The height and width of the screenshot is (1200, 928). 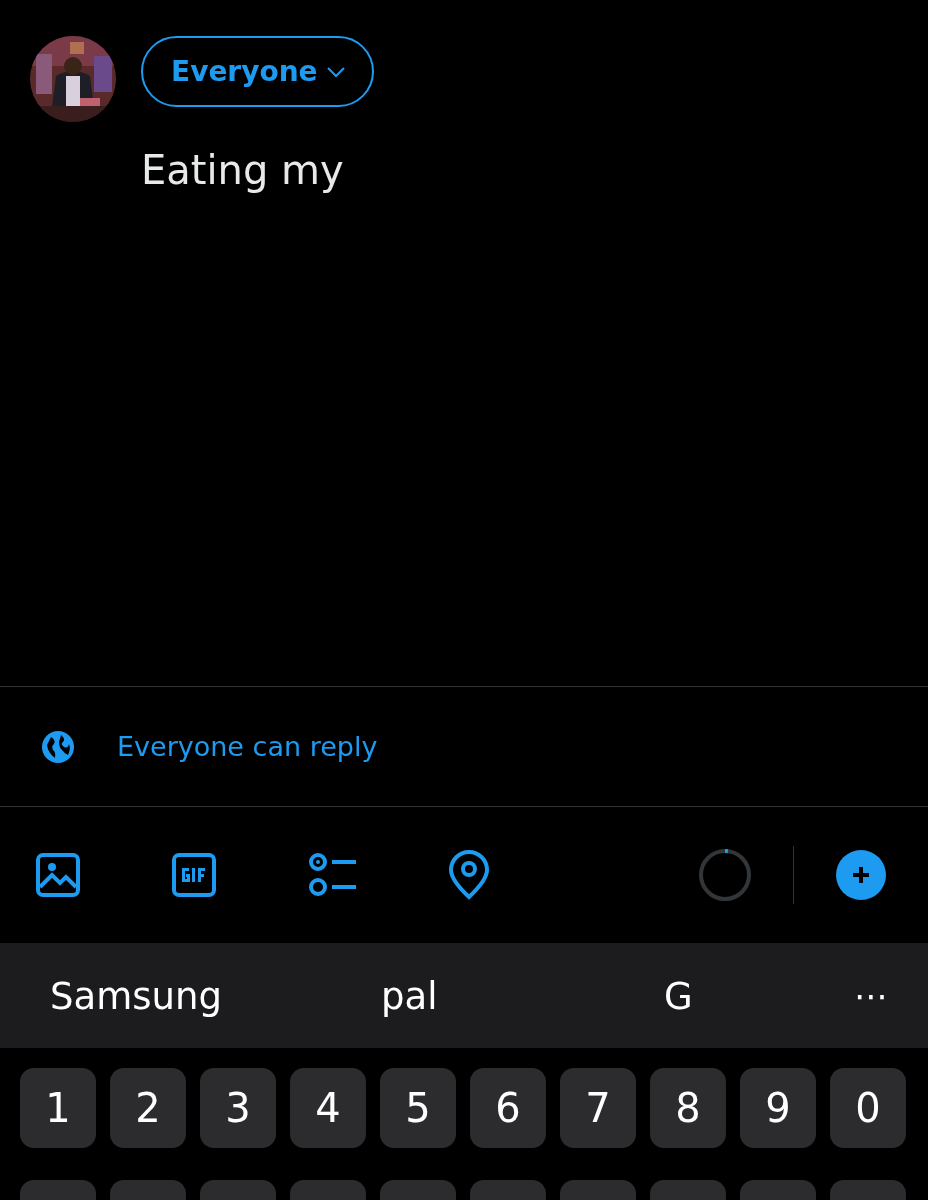 I want to click on number-key: 4, so click(x=328, y=1108).